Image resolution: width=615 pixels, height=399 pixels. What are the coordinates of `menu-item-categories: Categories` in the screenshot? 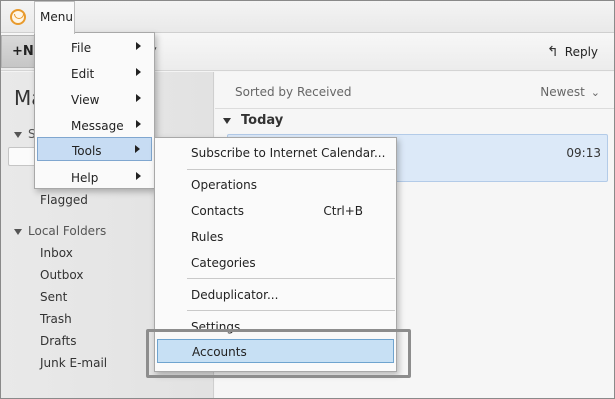 It's located at (275, 263).